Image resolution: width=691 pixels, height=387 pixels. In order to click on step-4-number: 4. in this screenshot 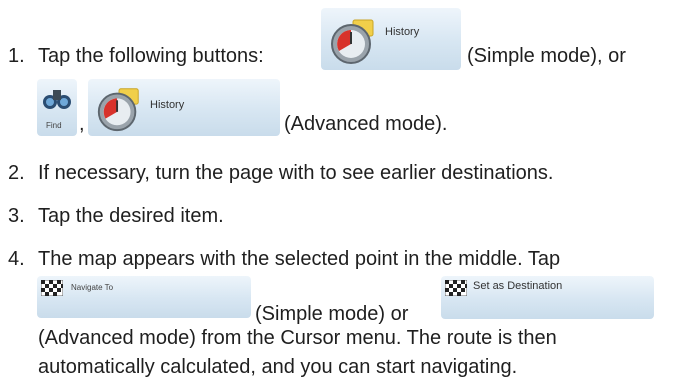, I will do `click(16, 259)`.